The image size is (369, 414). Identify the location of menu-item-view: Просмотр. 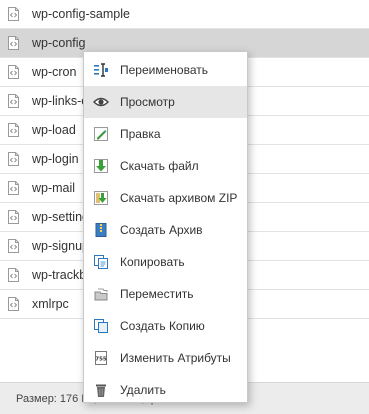
(165, 102).